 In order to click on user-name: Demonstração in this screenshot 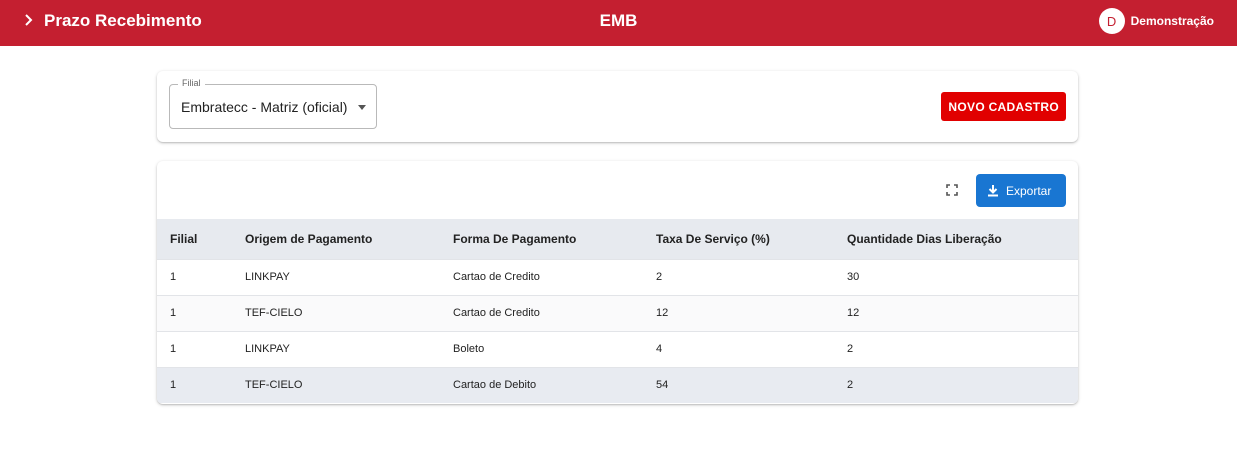, I will do `click(1172, 21)`.